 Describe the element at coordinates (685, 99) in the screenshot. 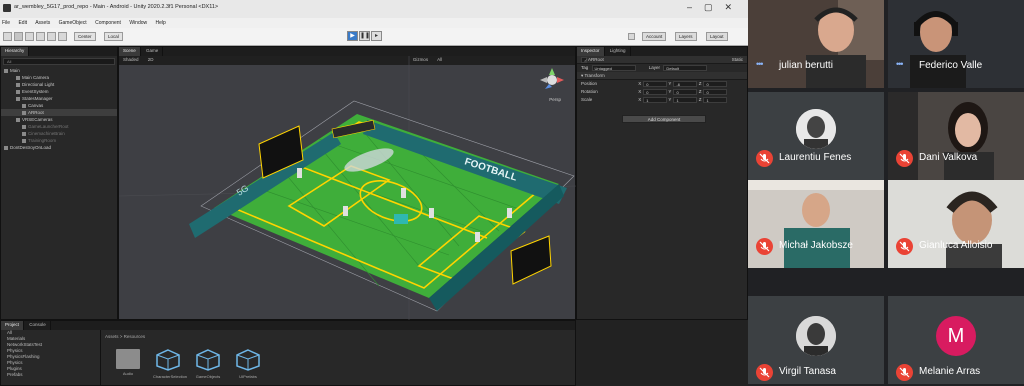

I see `scale-y-field: 1` at that location.